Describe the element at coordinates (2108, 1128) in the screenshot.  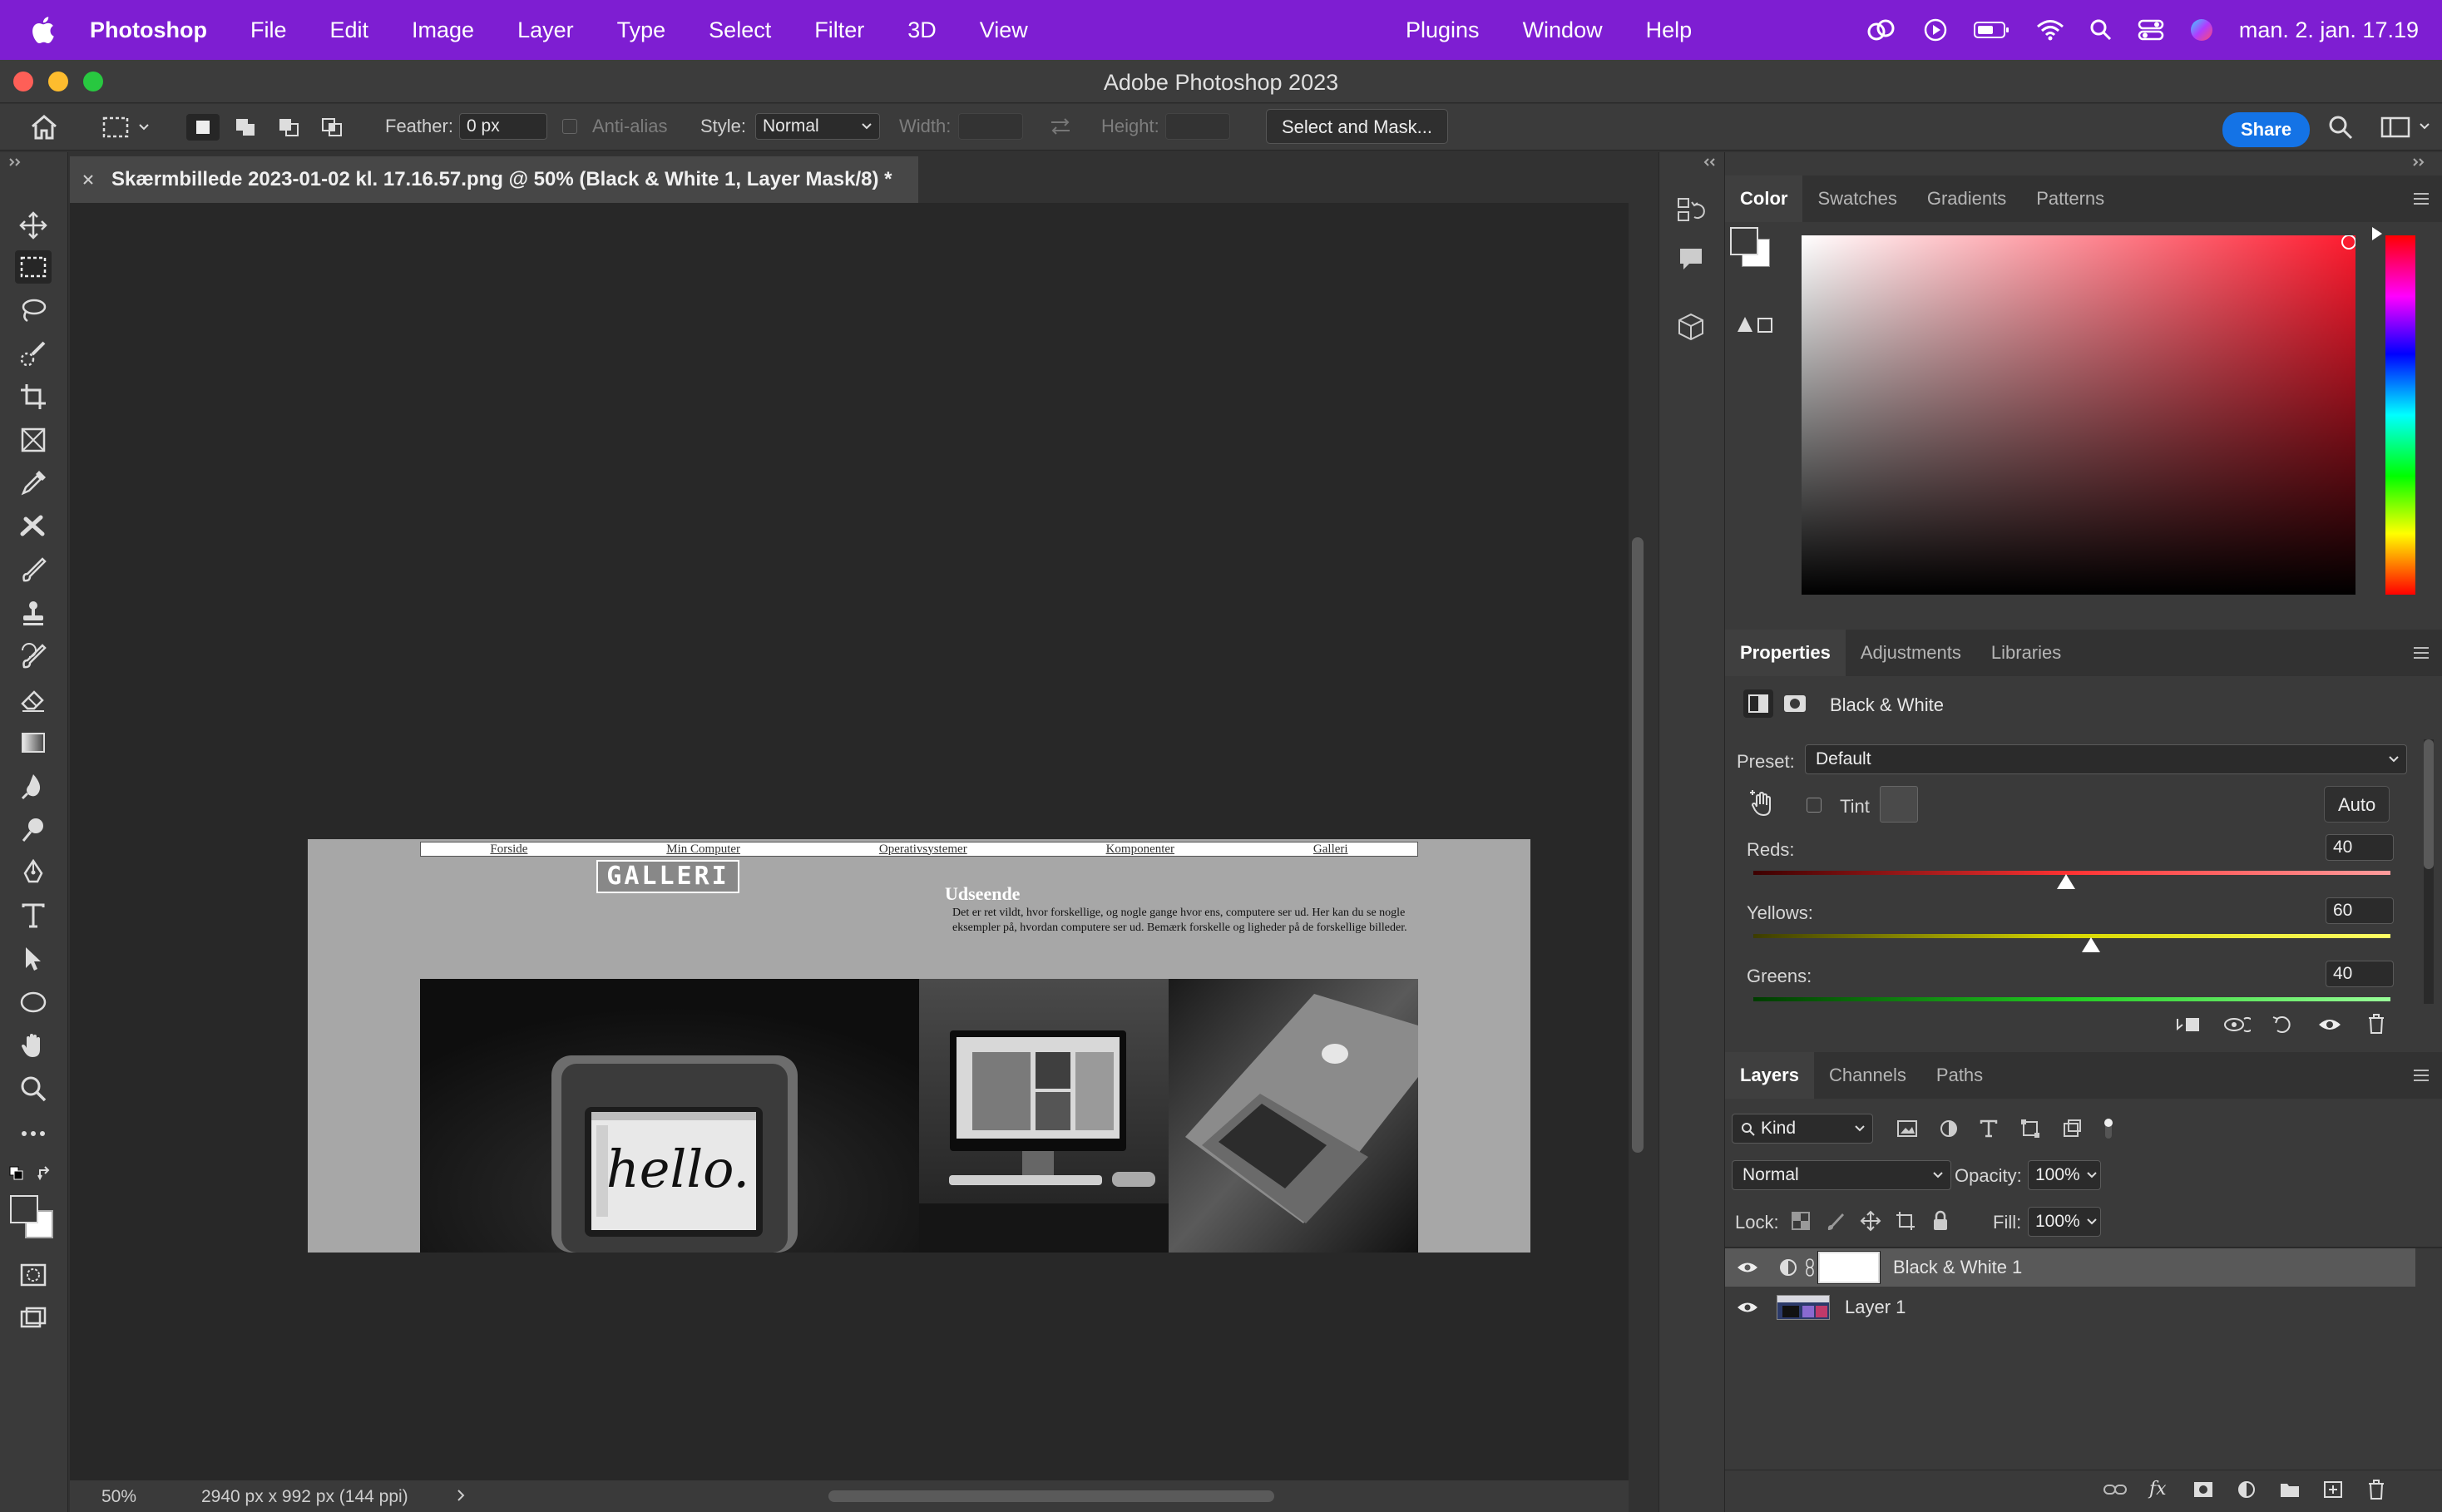
I see `filter-toggle-icon` at that location.